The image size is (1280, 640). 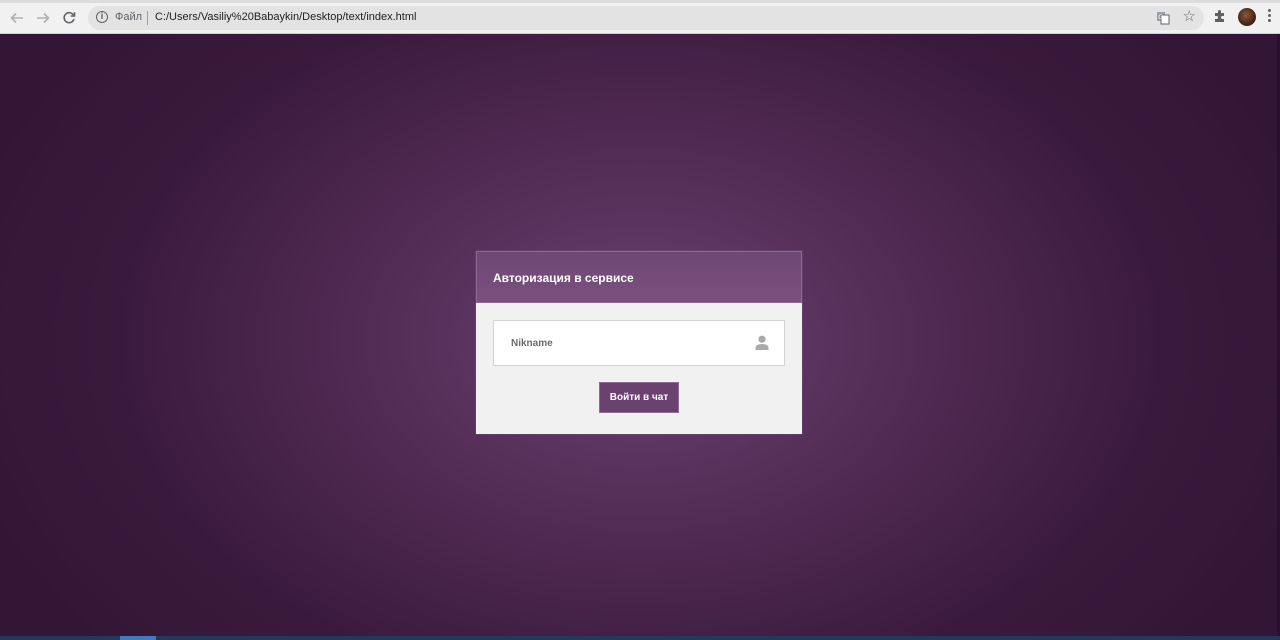 I want to click on forward-arrow-icon, so click(x=43, y=18).